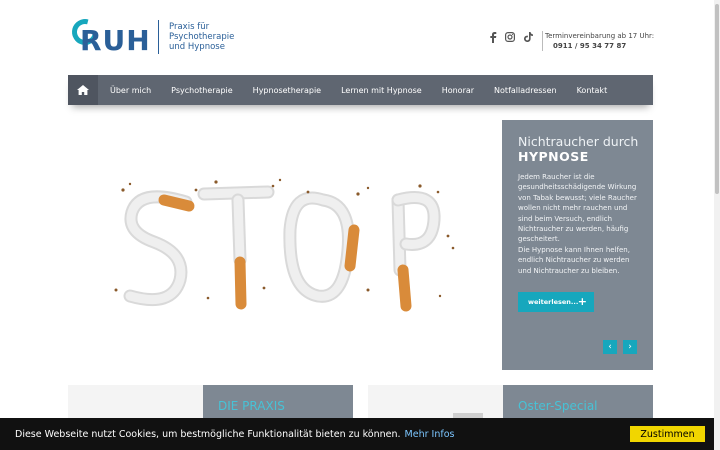 This screenshot has height=450, width=720. I want to click on logo-mark: RUH, so click(113, 35).